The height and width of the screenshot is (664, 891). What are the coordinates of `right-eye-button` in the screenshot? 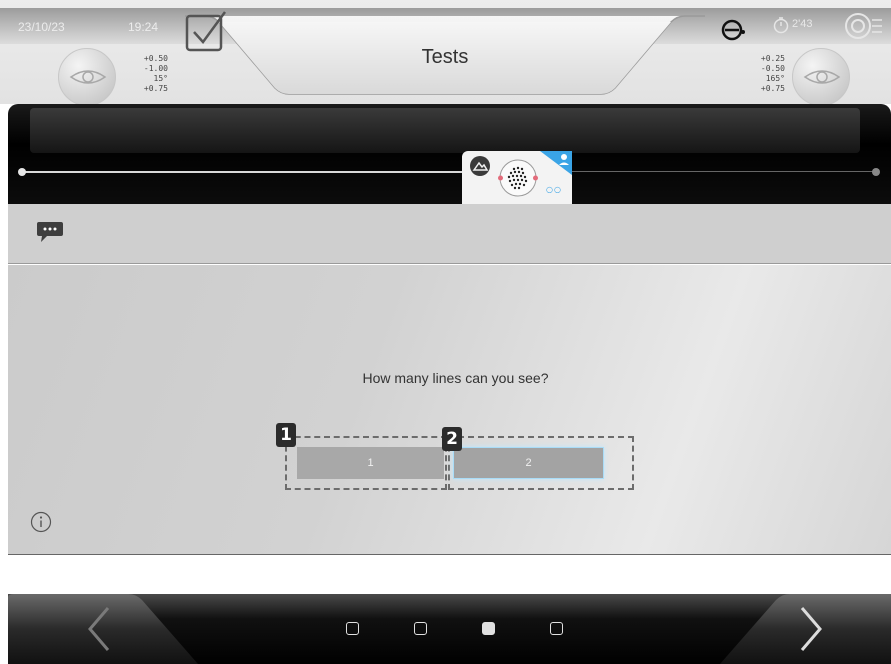 It's located at (821, 77).